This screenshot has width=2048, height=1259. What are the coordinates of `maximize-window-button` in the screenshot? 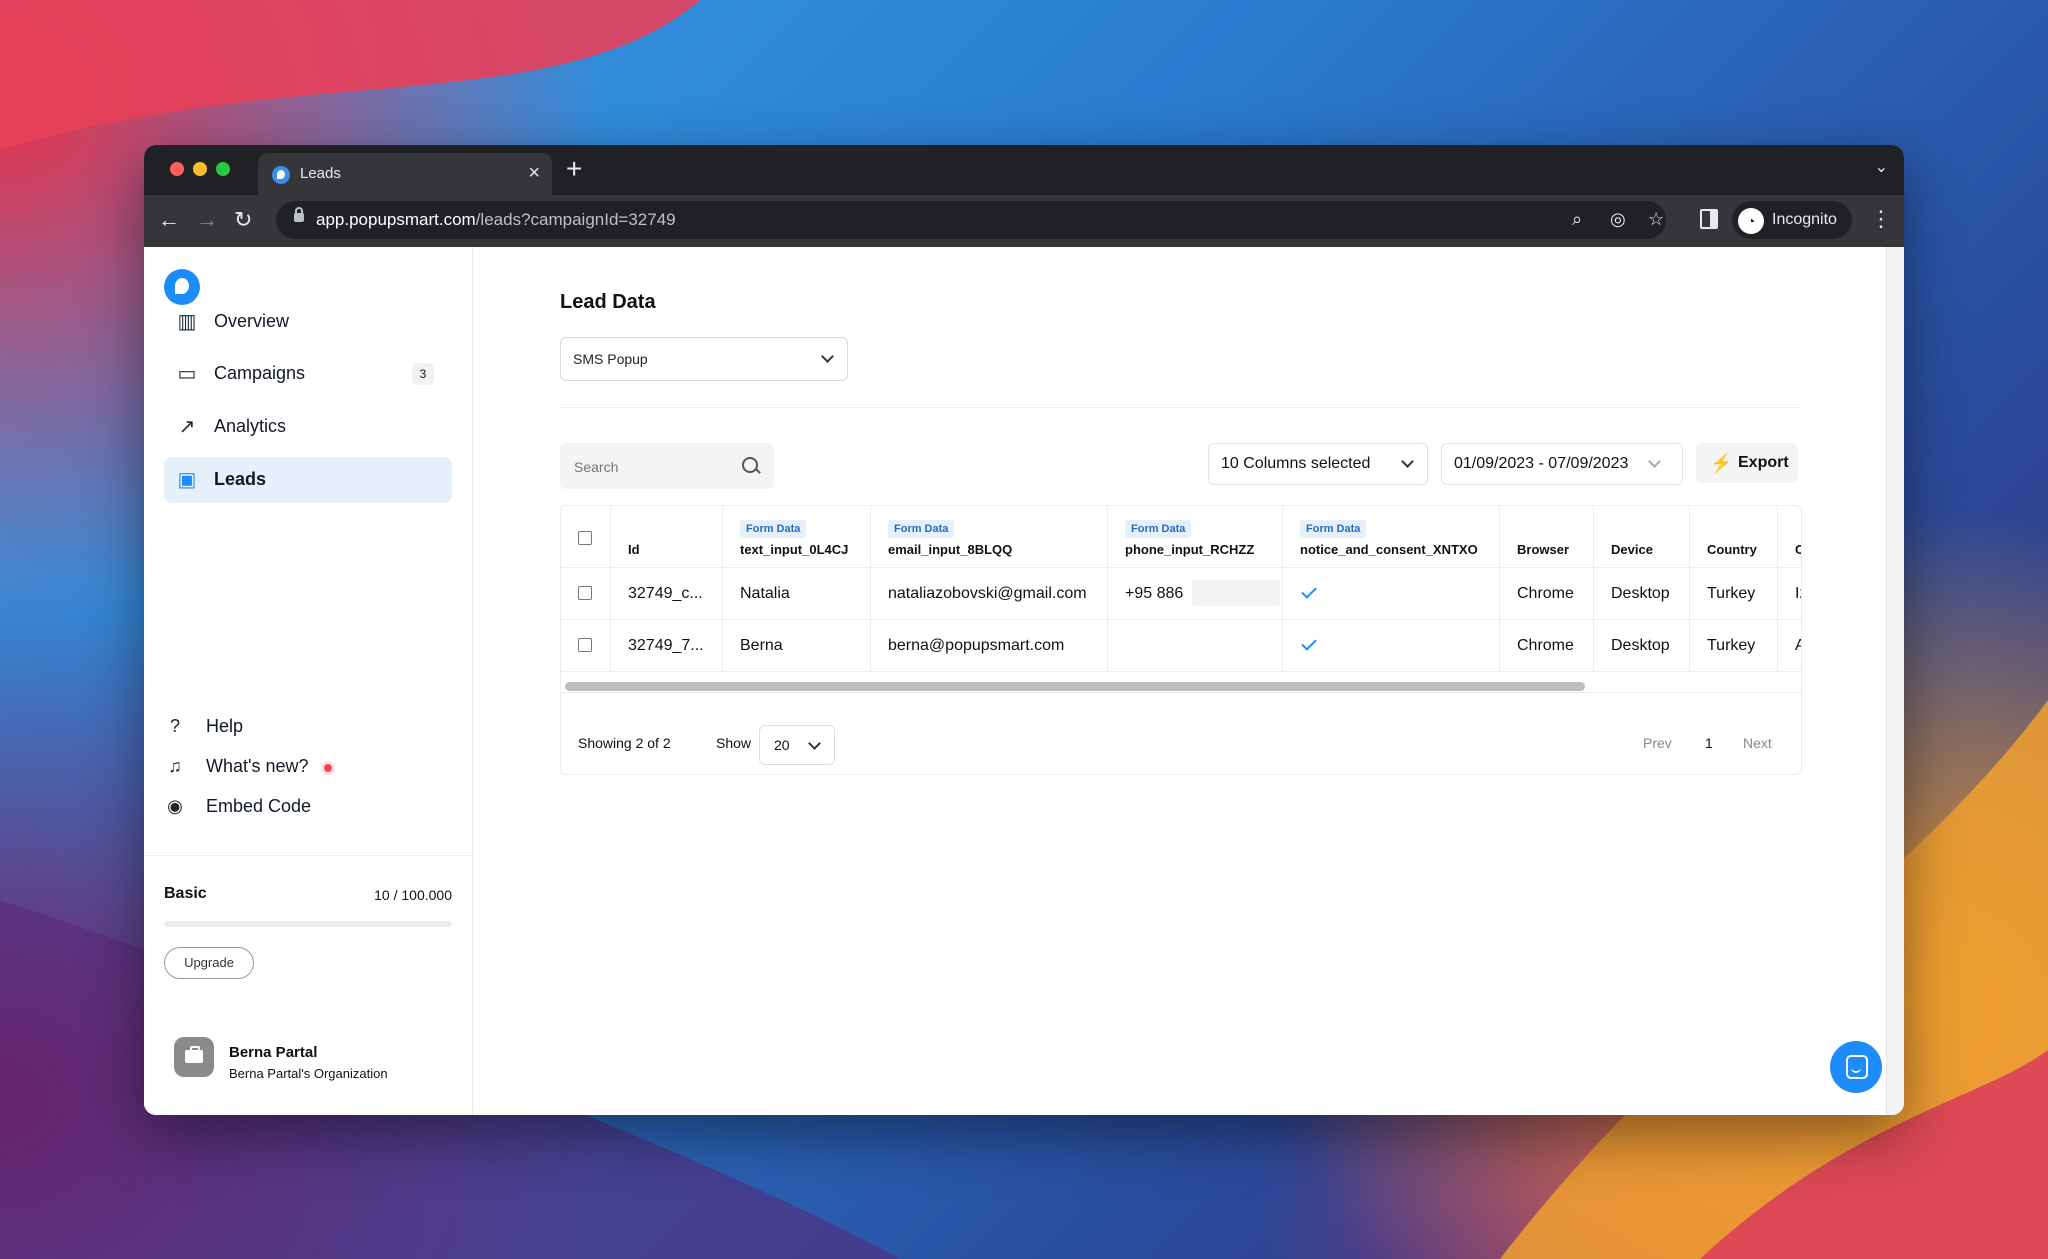 It's located at (223, 169).